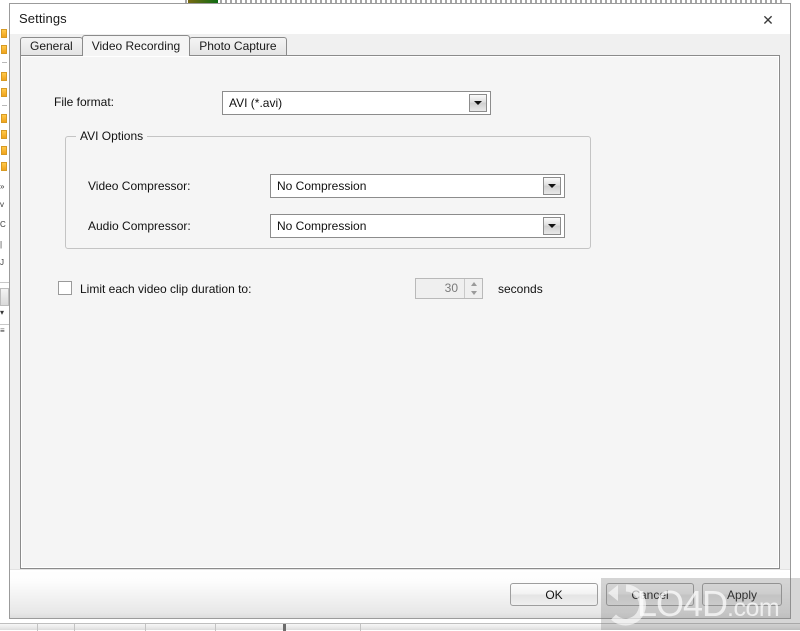 The image size is (800, 631). Describe the element at coordinates (1, 244) in the screenshot. I see `background-glyph: |` at that location.